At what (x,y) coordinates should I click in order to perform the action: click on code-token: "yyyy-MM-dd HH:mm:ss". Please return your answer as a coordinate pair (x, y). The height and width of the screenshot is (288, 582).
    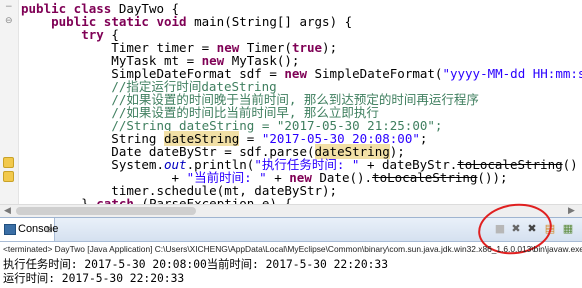
    Looking at the image, I should click on (512, 73).